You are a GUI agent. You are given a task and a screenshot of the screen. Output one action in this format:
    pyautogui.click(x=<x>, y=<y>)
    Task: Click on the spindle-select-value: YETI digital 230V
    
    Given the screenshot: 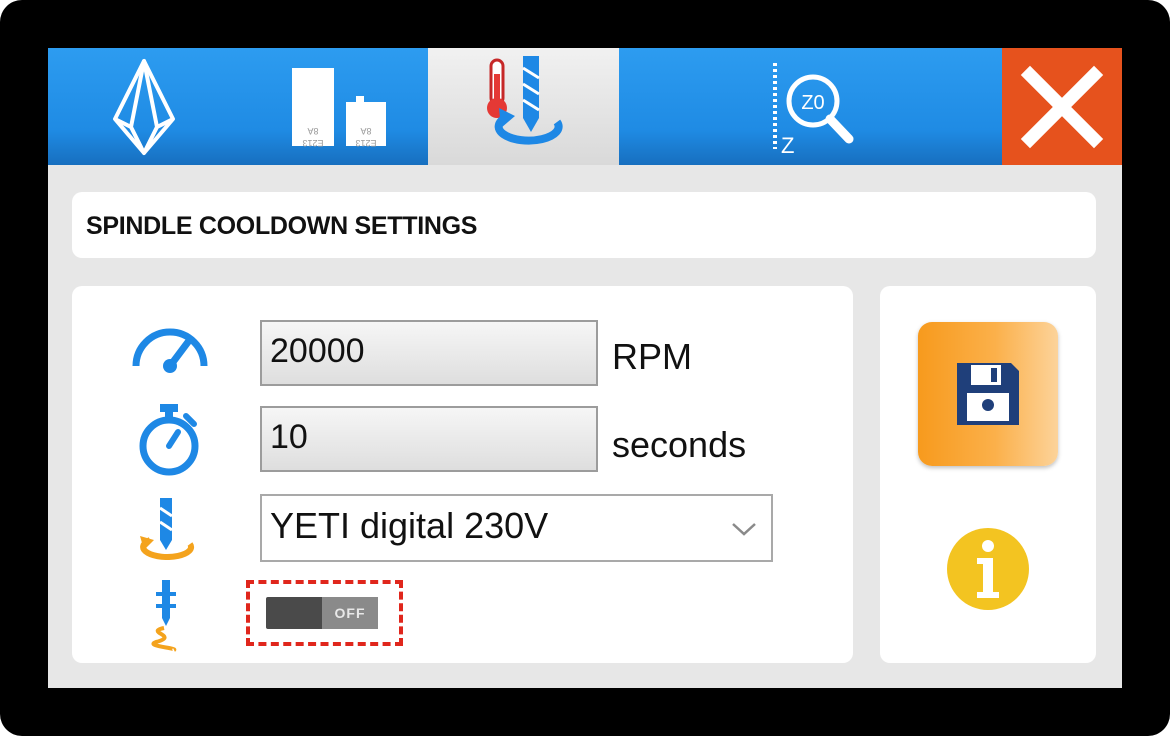 What is the action you would take?
    pyautogui.click(x=409, y=525)
    